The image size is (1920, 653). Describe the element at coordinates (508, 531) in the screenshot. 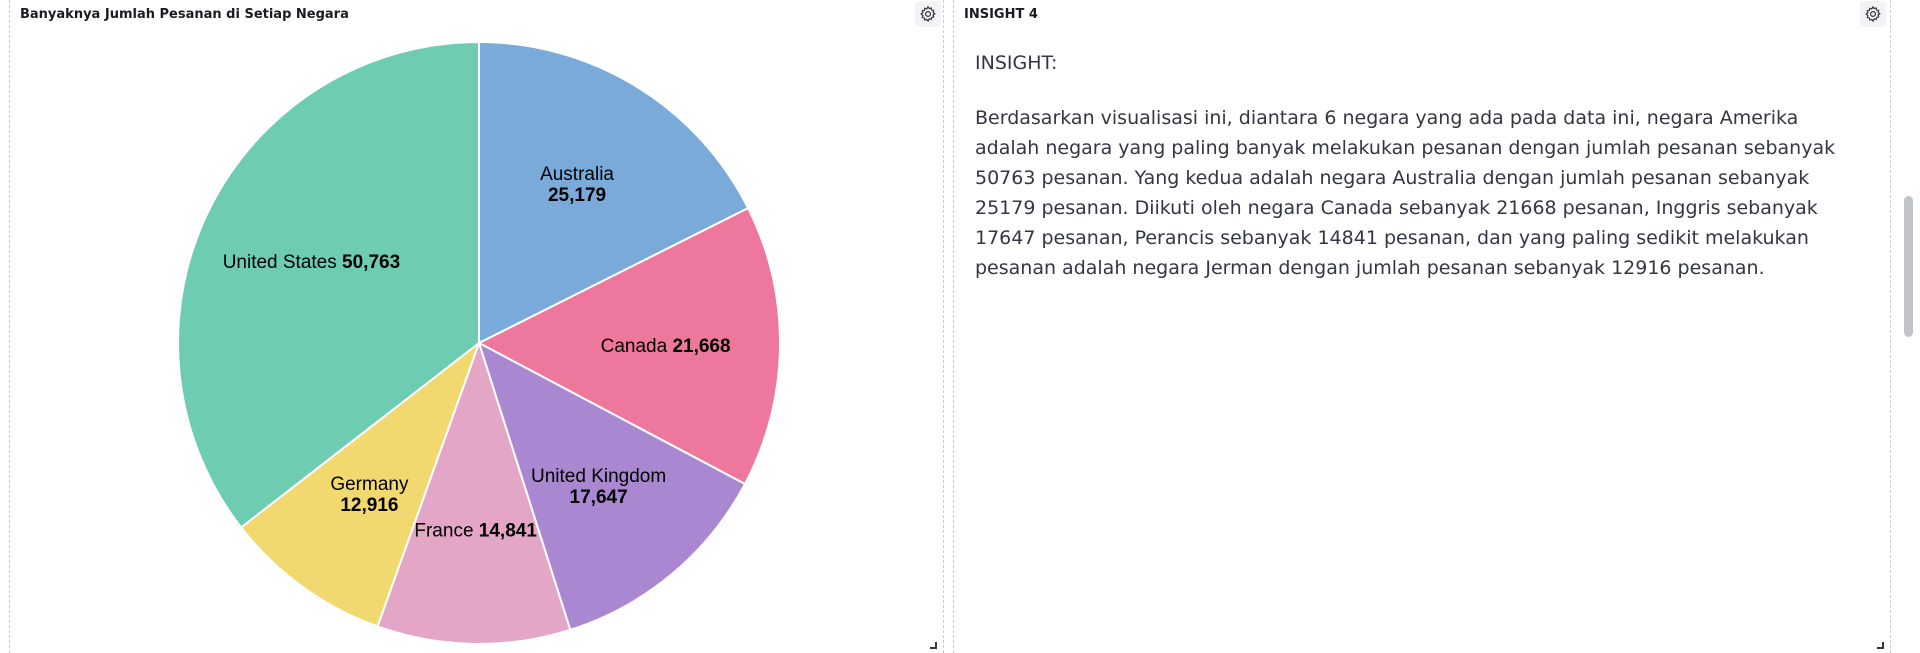

I see `slice-value-france: 14,841` at that location.